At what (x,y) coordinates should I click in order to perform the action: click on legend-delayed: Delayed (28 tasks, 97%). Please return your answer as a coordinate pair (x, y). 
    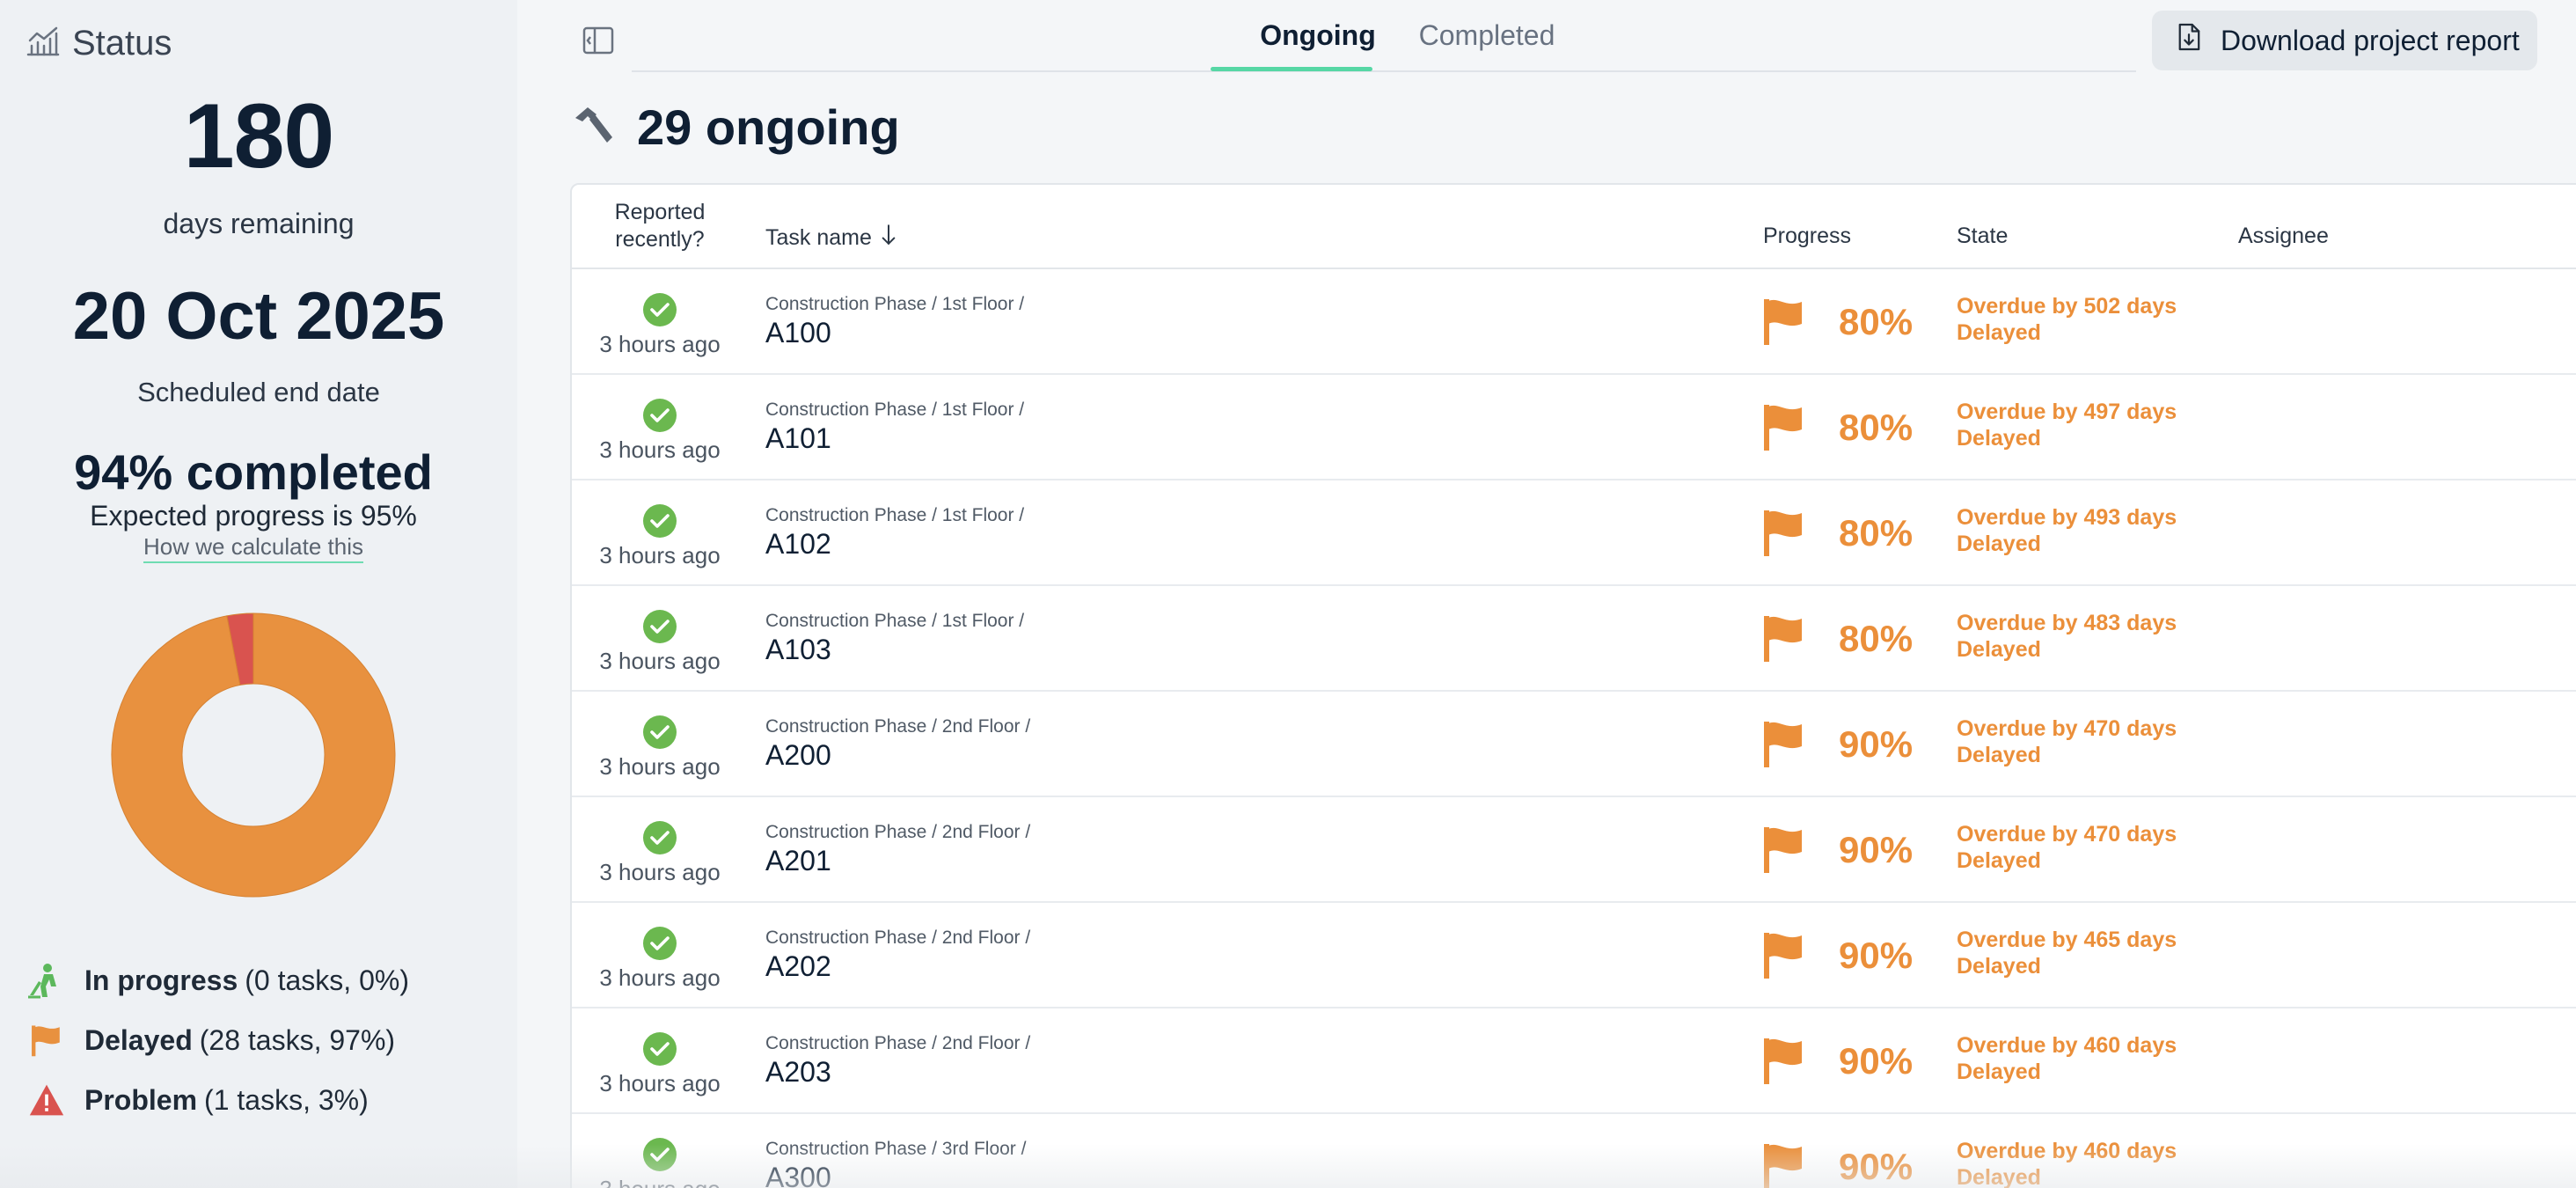
    Looking at the image, I should click on (217, 1040).